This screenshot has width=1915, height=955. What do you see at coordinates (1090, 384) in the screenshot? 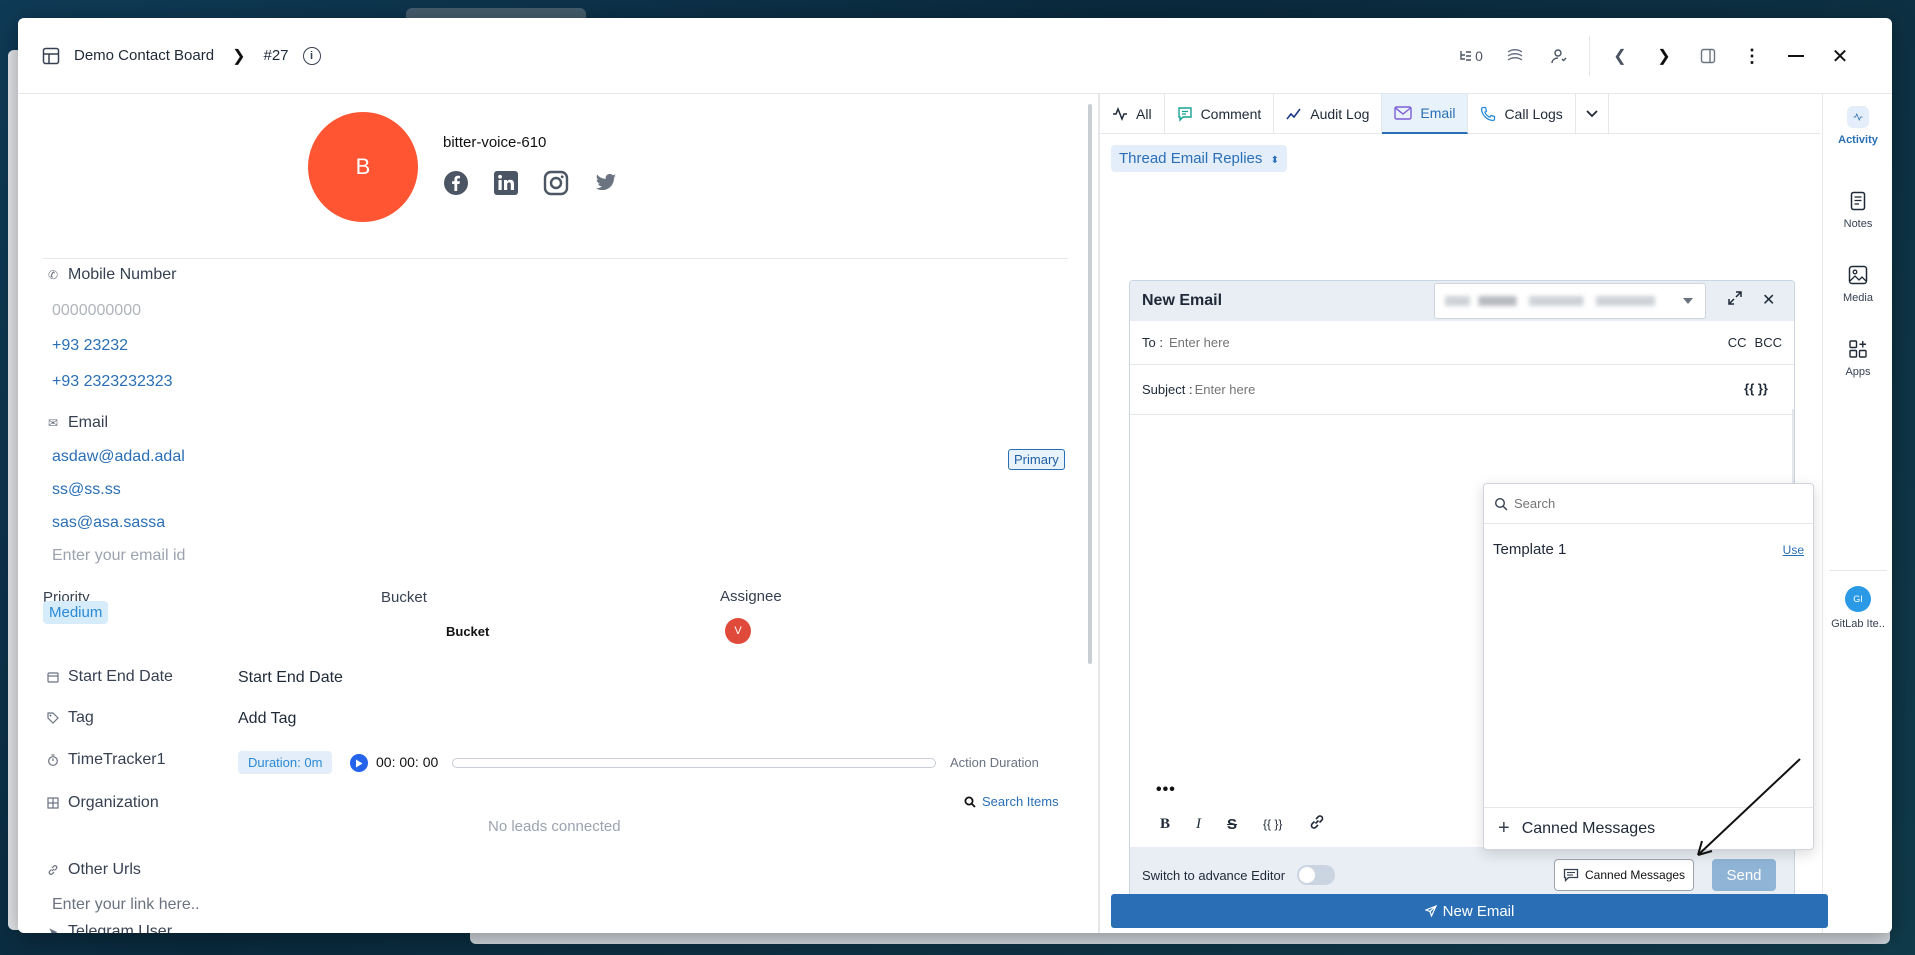
I see `scrollbar` at bounding box center [1090, 384].